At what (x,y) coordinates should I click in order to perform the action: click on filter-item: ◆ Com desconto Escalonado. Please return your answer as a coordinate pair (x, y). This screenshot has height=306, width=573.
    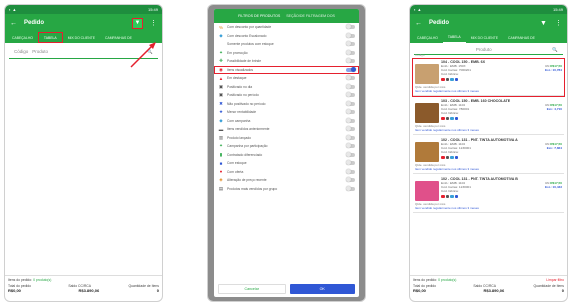
    Looking at the image, I should click on (286, 36).